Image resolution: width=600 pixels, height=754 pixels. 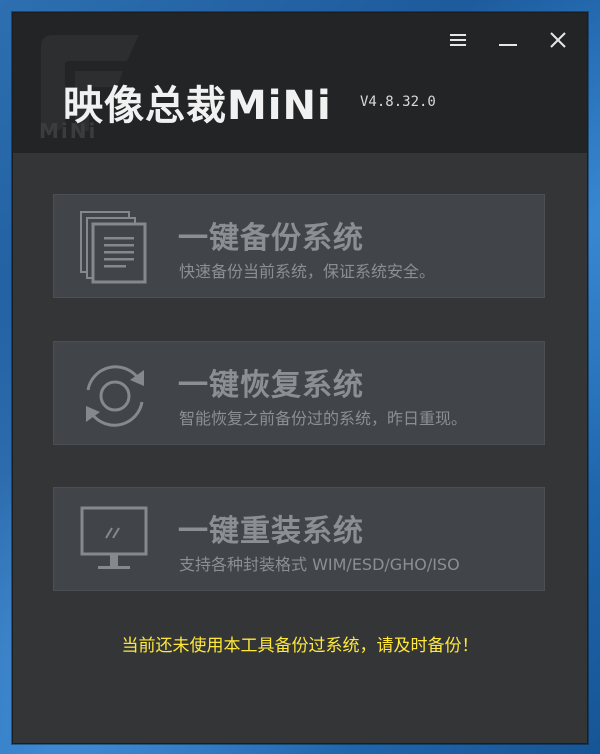 I want to click on backup-system-description: 快速备份当前系统，保证系统安全。, so click(x=307, y=271).